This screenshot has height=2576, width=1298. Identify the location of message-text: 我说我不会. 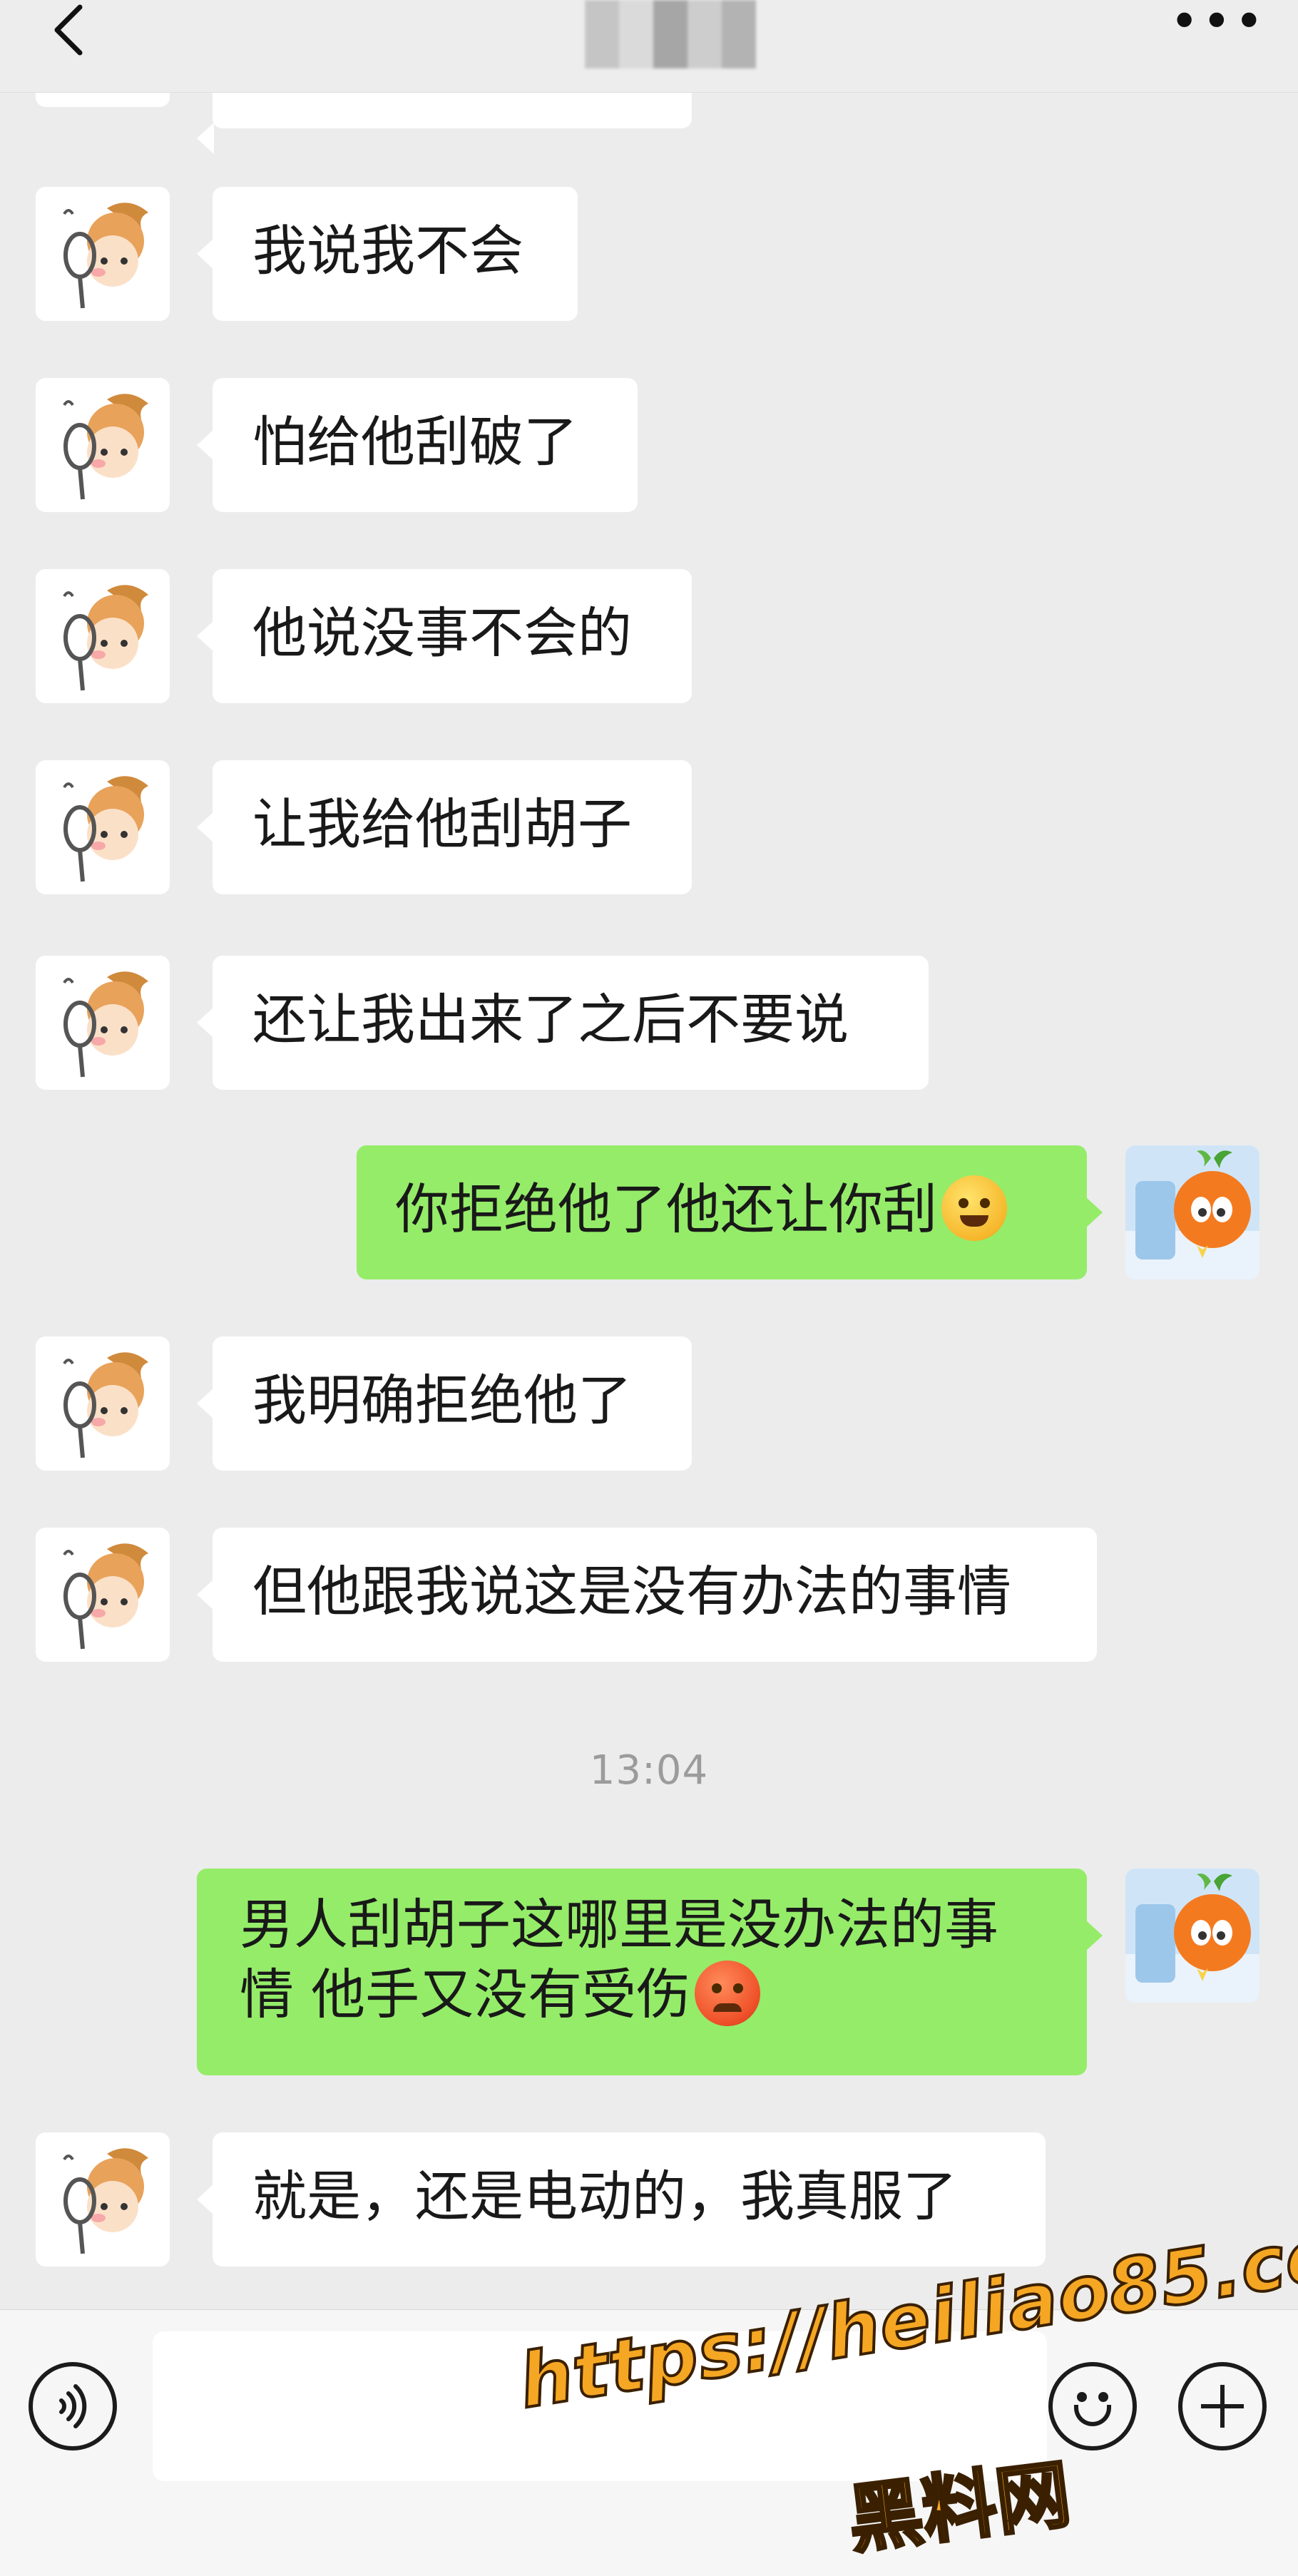
(387, 251).